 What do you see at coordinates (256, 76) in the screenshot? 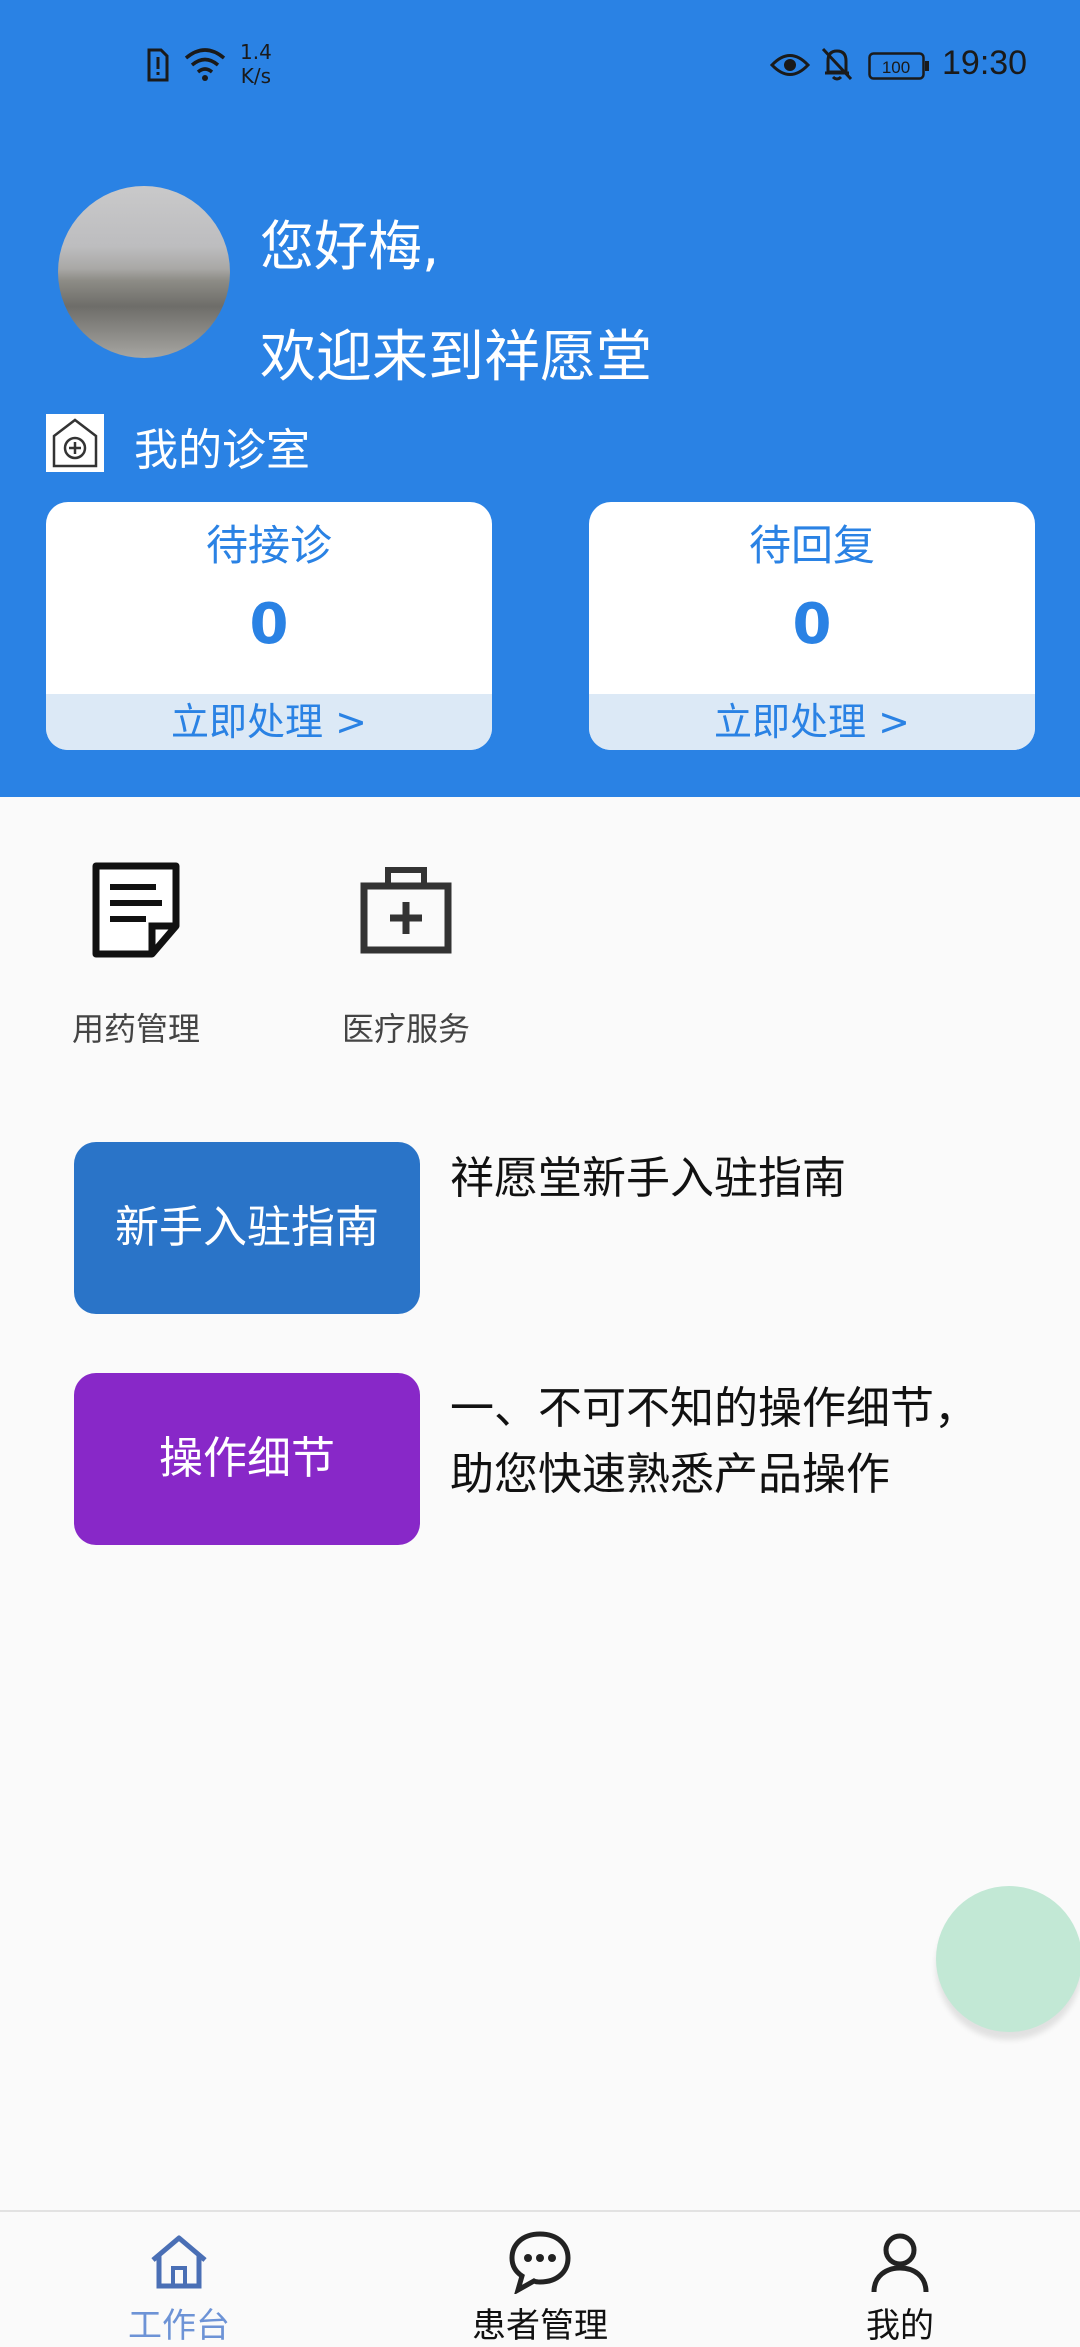
I see `network-speed-unit: K/s` at bounding box center [256, 76].